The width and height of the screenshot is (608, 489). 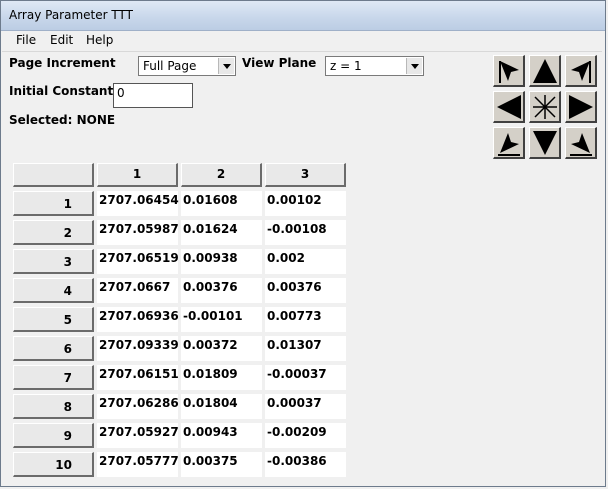 What do you see at coordinates (137, 175) in the screenshot?
I see `column-header: 1` at bounding box center [137, 175].